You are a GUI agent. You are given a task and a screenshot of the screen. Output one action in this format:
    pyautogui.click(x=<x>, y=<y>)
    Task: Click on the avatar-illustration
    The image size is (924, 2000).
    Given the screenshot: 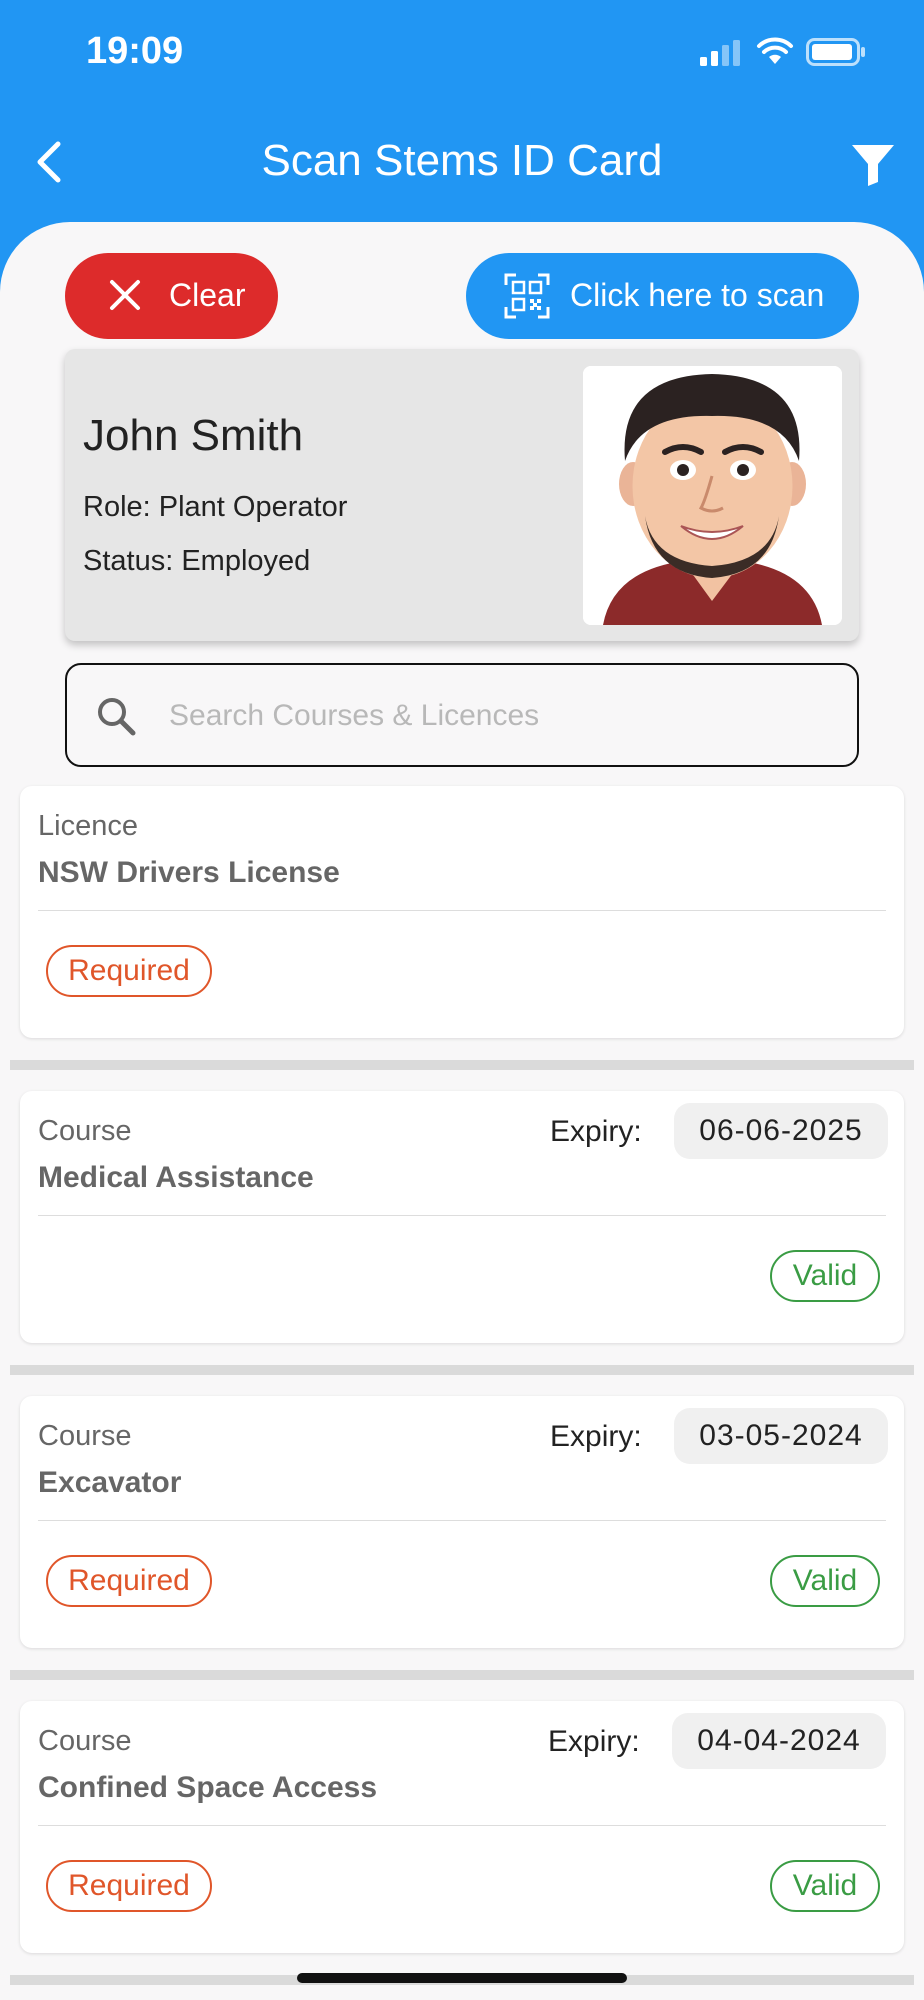 What is the action you would take?
    pyautogui.click(x=712, y=495)
    